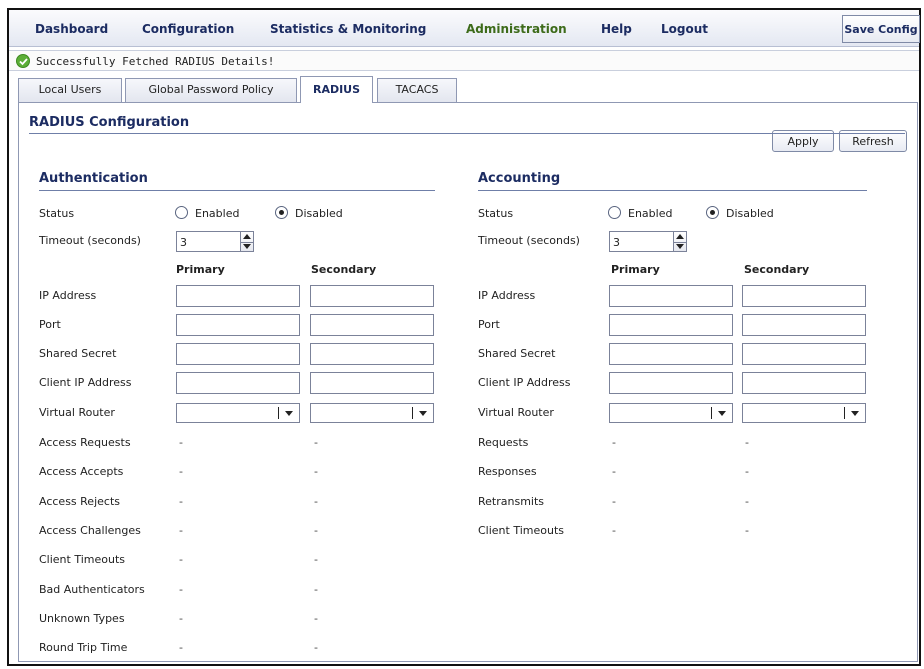  What do you see at coordinates (804, 354) in the screenshot?
I see `acct-secret-secondary-input` at bounding box center [804, 354].